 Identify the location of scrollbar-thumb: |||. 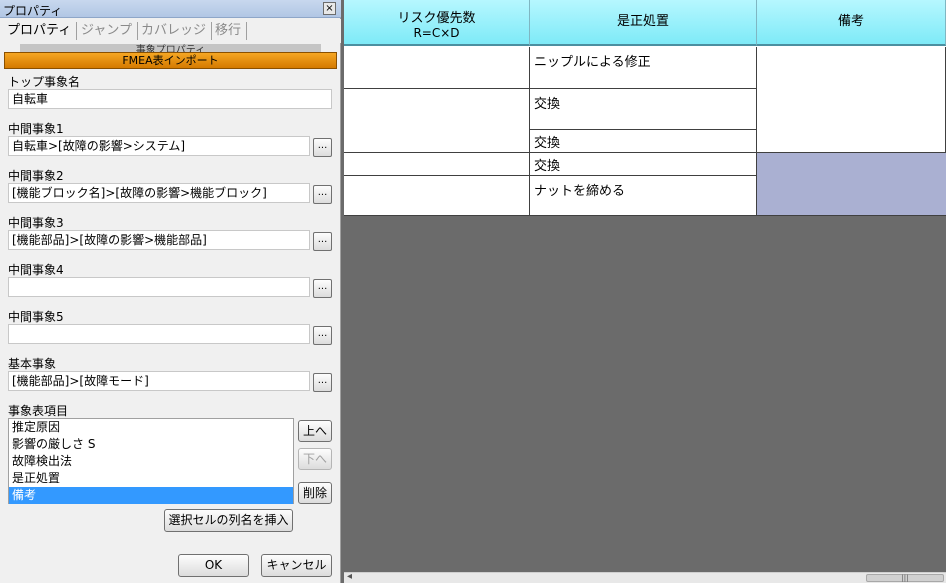
(905, 578).